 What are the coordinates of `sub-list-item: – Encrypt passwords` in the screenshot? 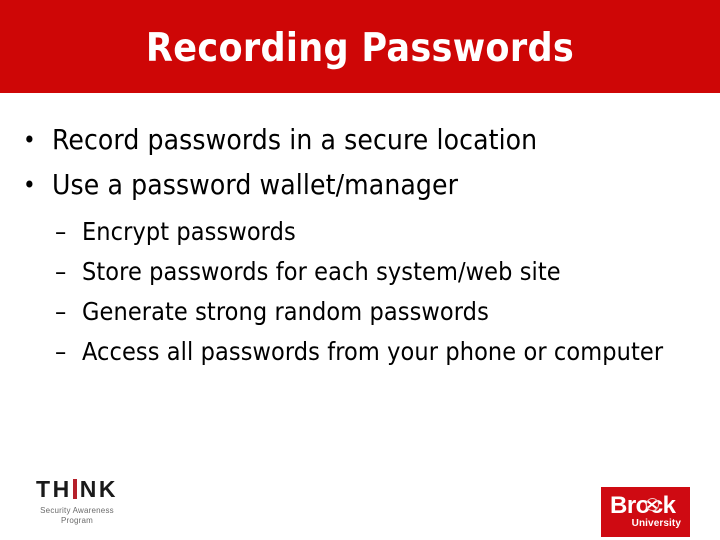 It's located at (360, 232).